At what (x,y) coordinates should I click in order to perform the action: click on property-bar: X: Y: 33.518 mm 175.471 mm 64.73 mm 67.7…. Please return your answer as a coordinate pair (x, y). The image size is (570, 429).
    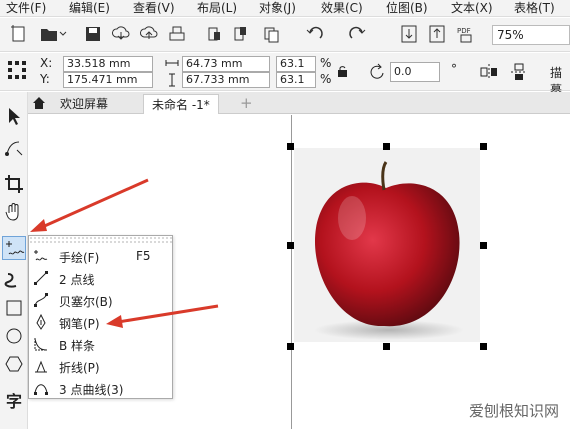
    Looking at the image, I should click on (285, 75).